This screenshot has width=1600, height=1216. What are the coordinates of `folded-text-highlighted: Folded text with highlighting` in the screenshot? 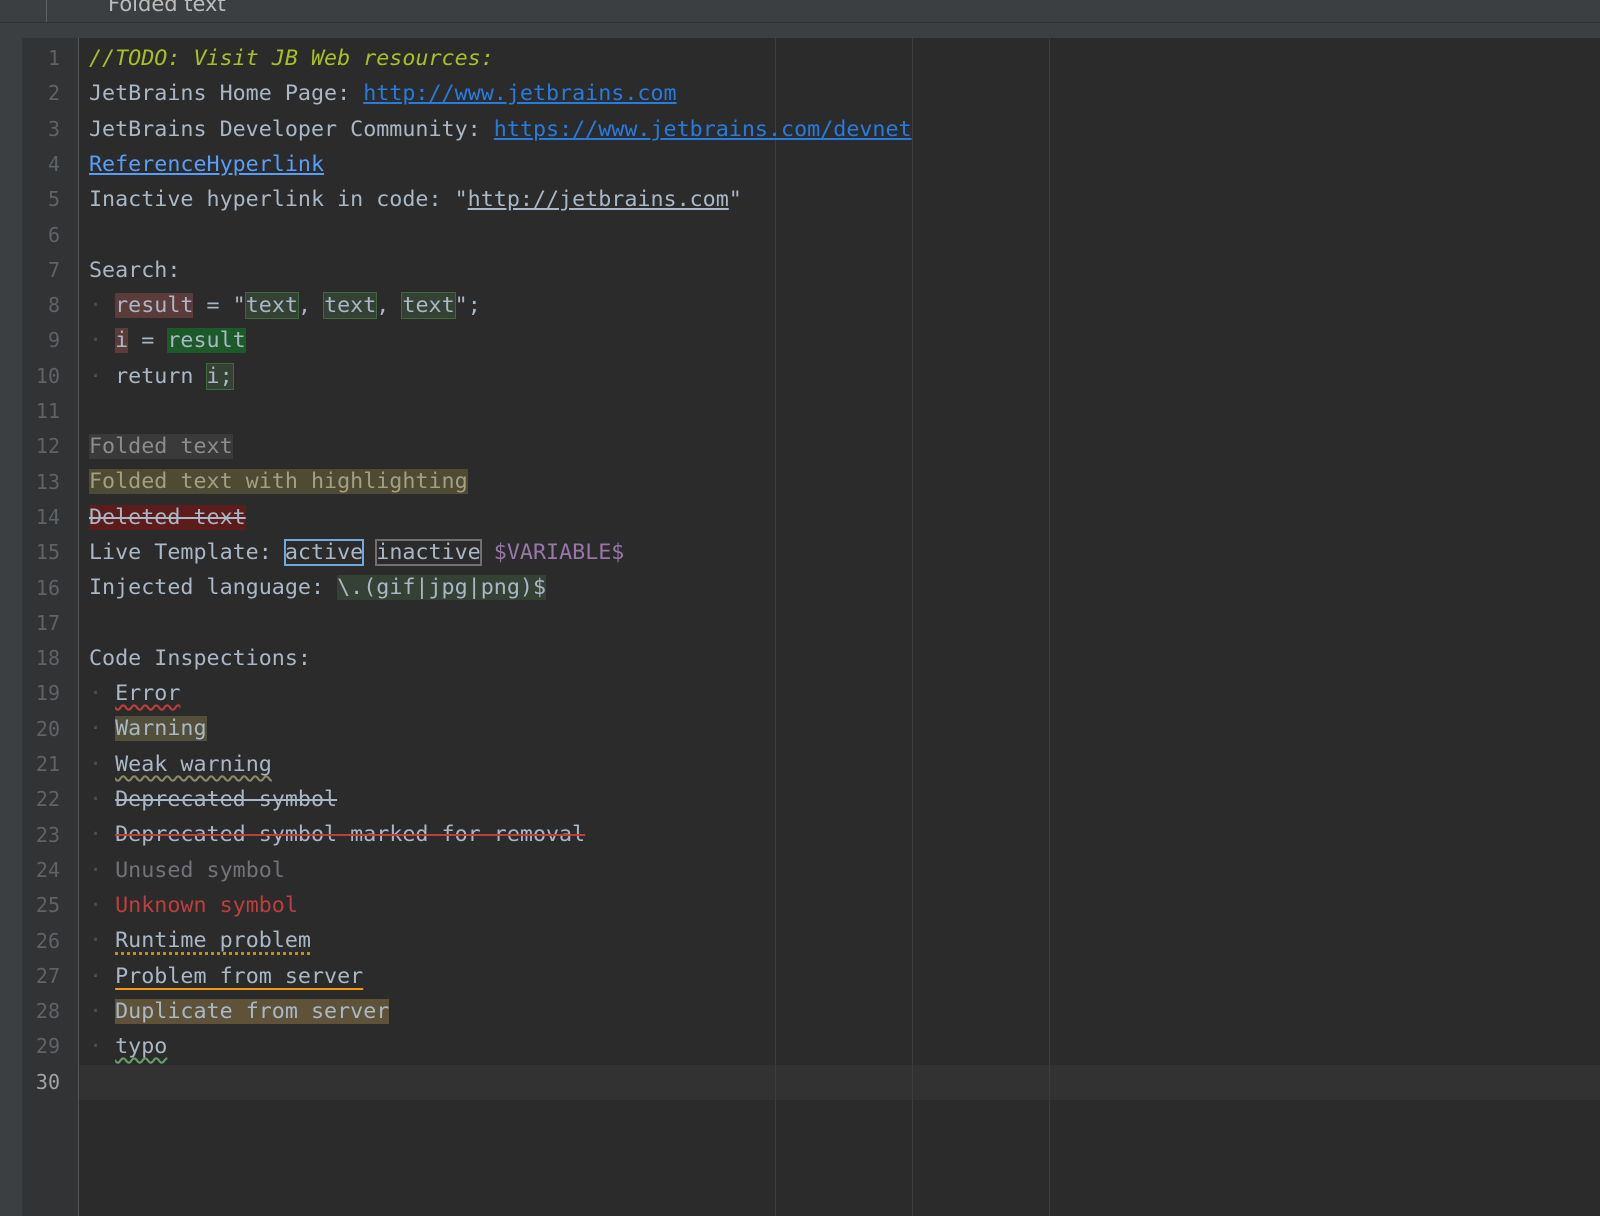 It's located at (278, 481).